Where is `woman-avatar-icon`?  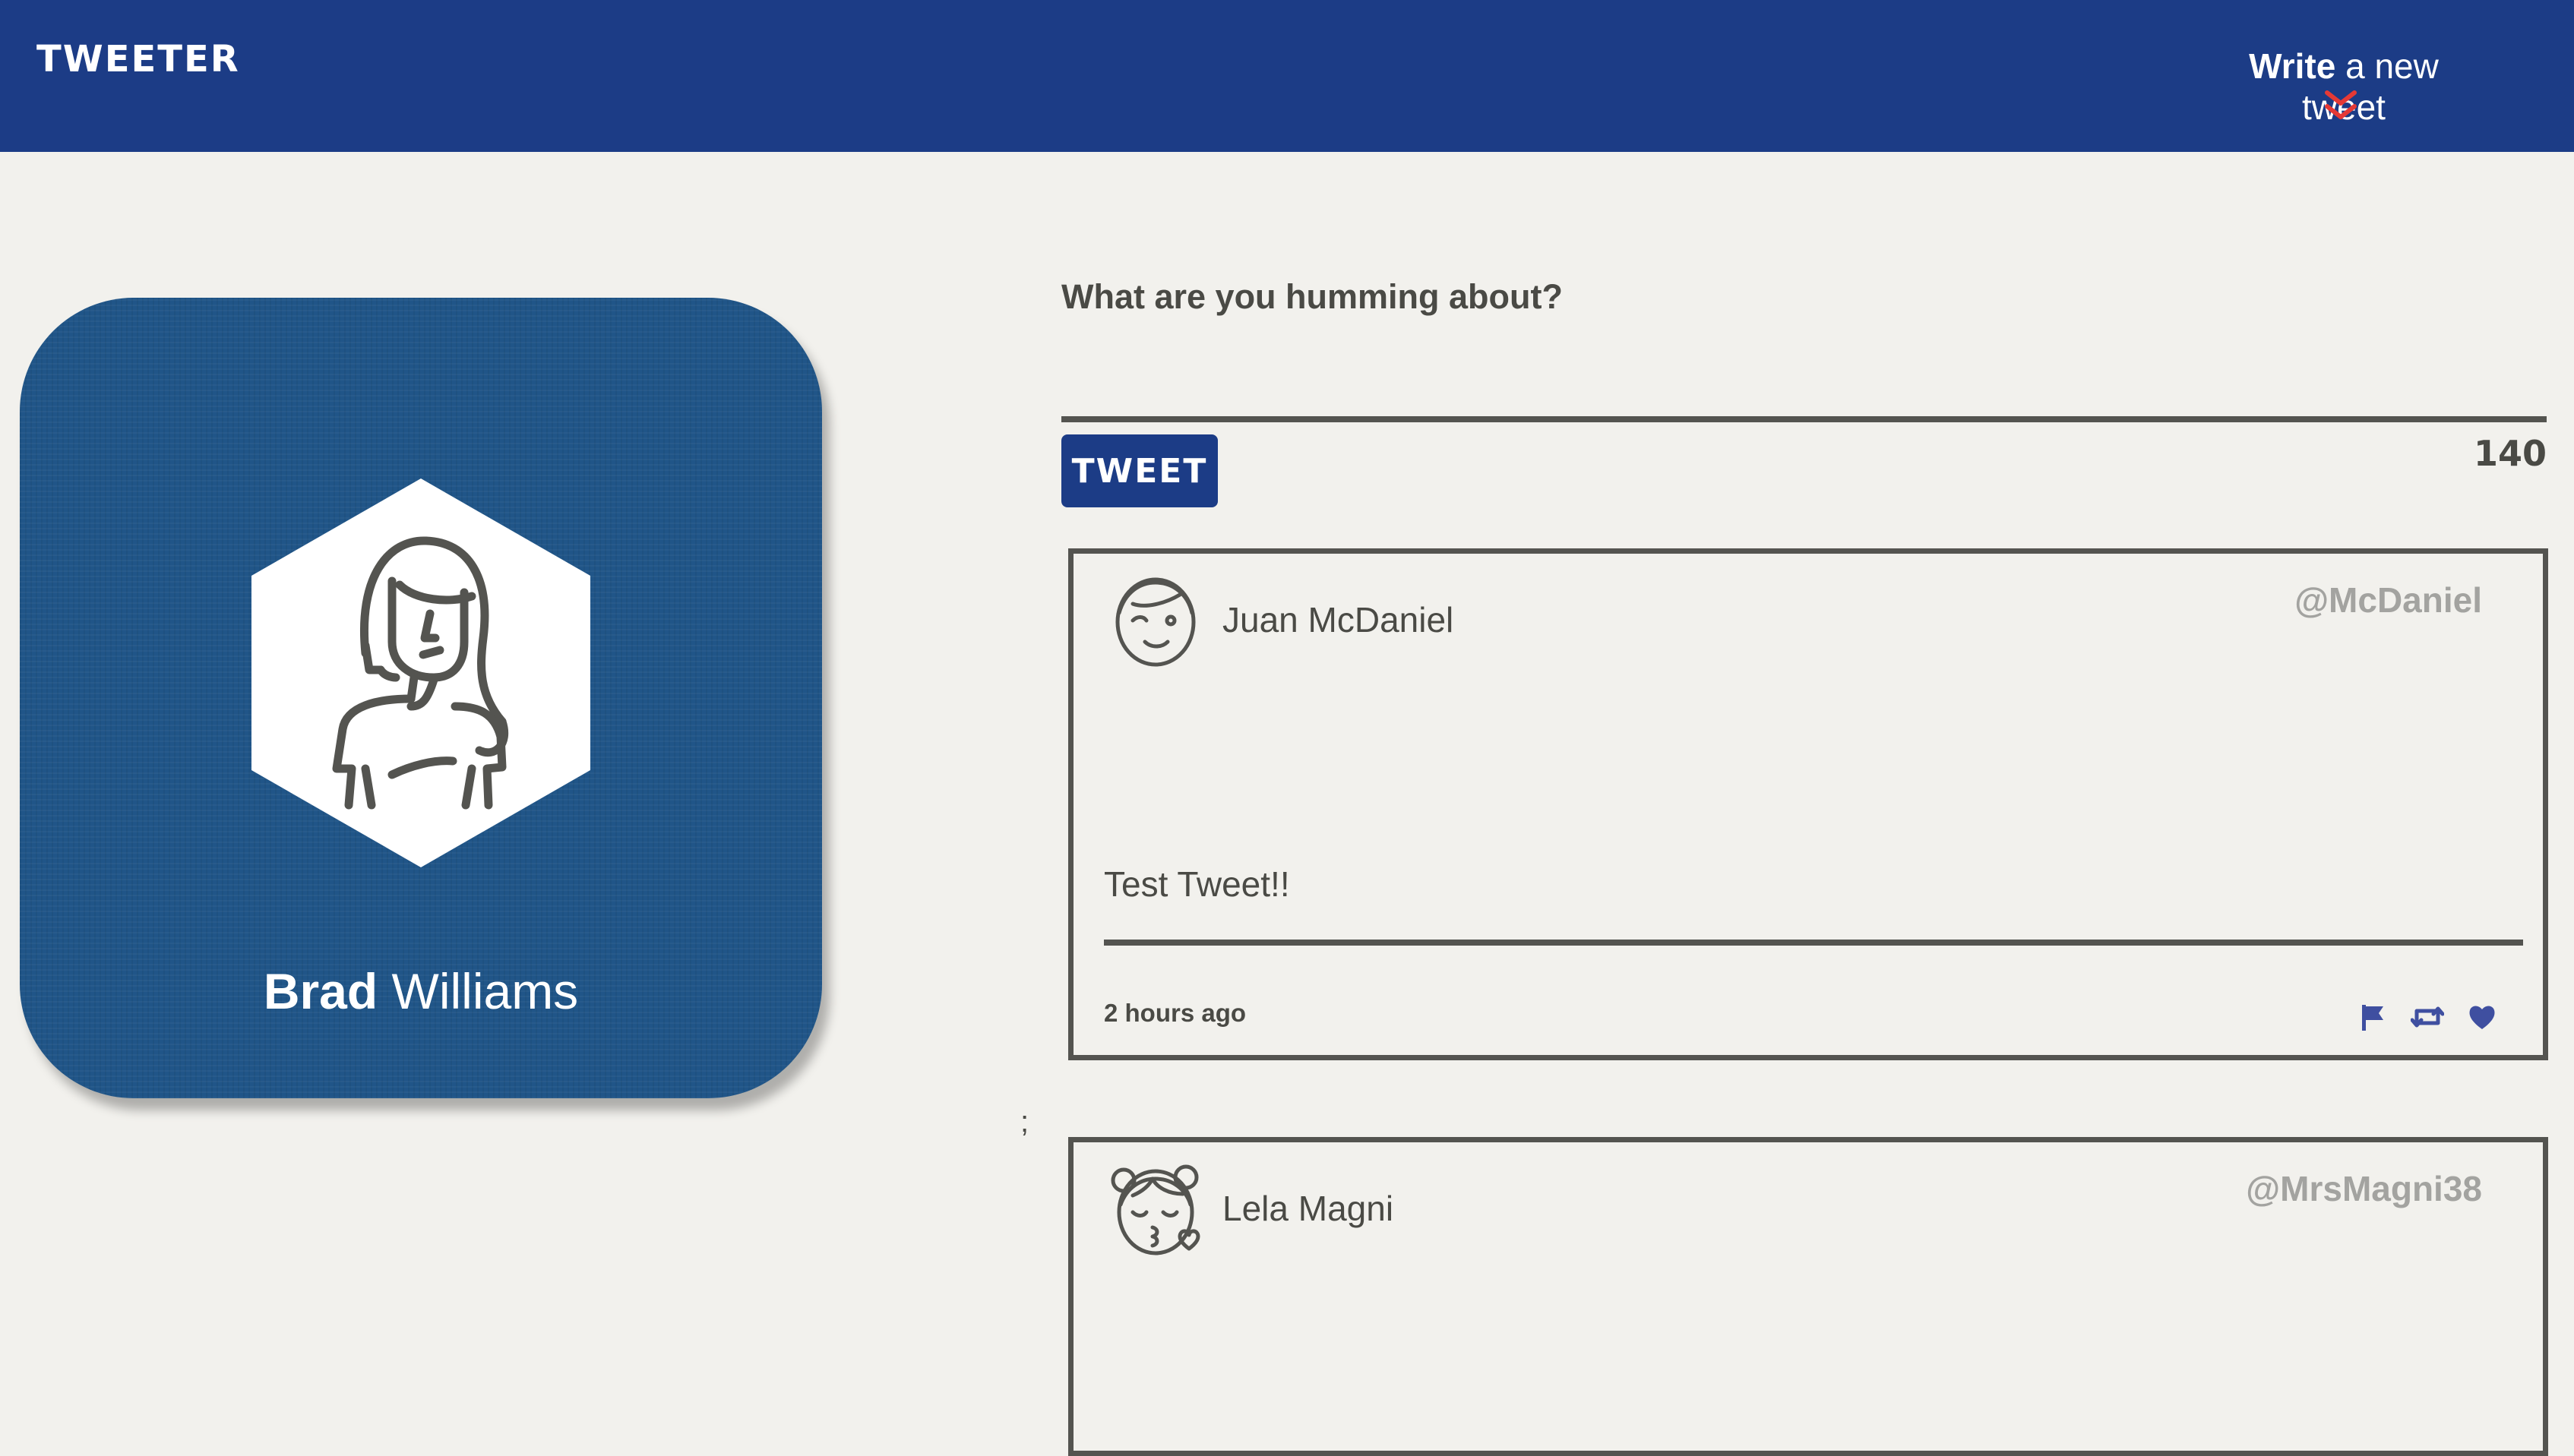 woman-avatar-icon is located at coordinates (420, 672).